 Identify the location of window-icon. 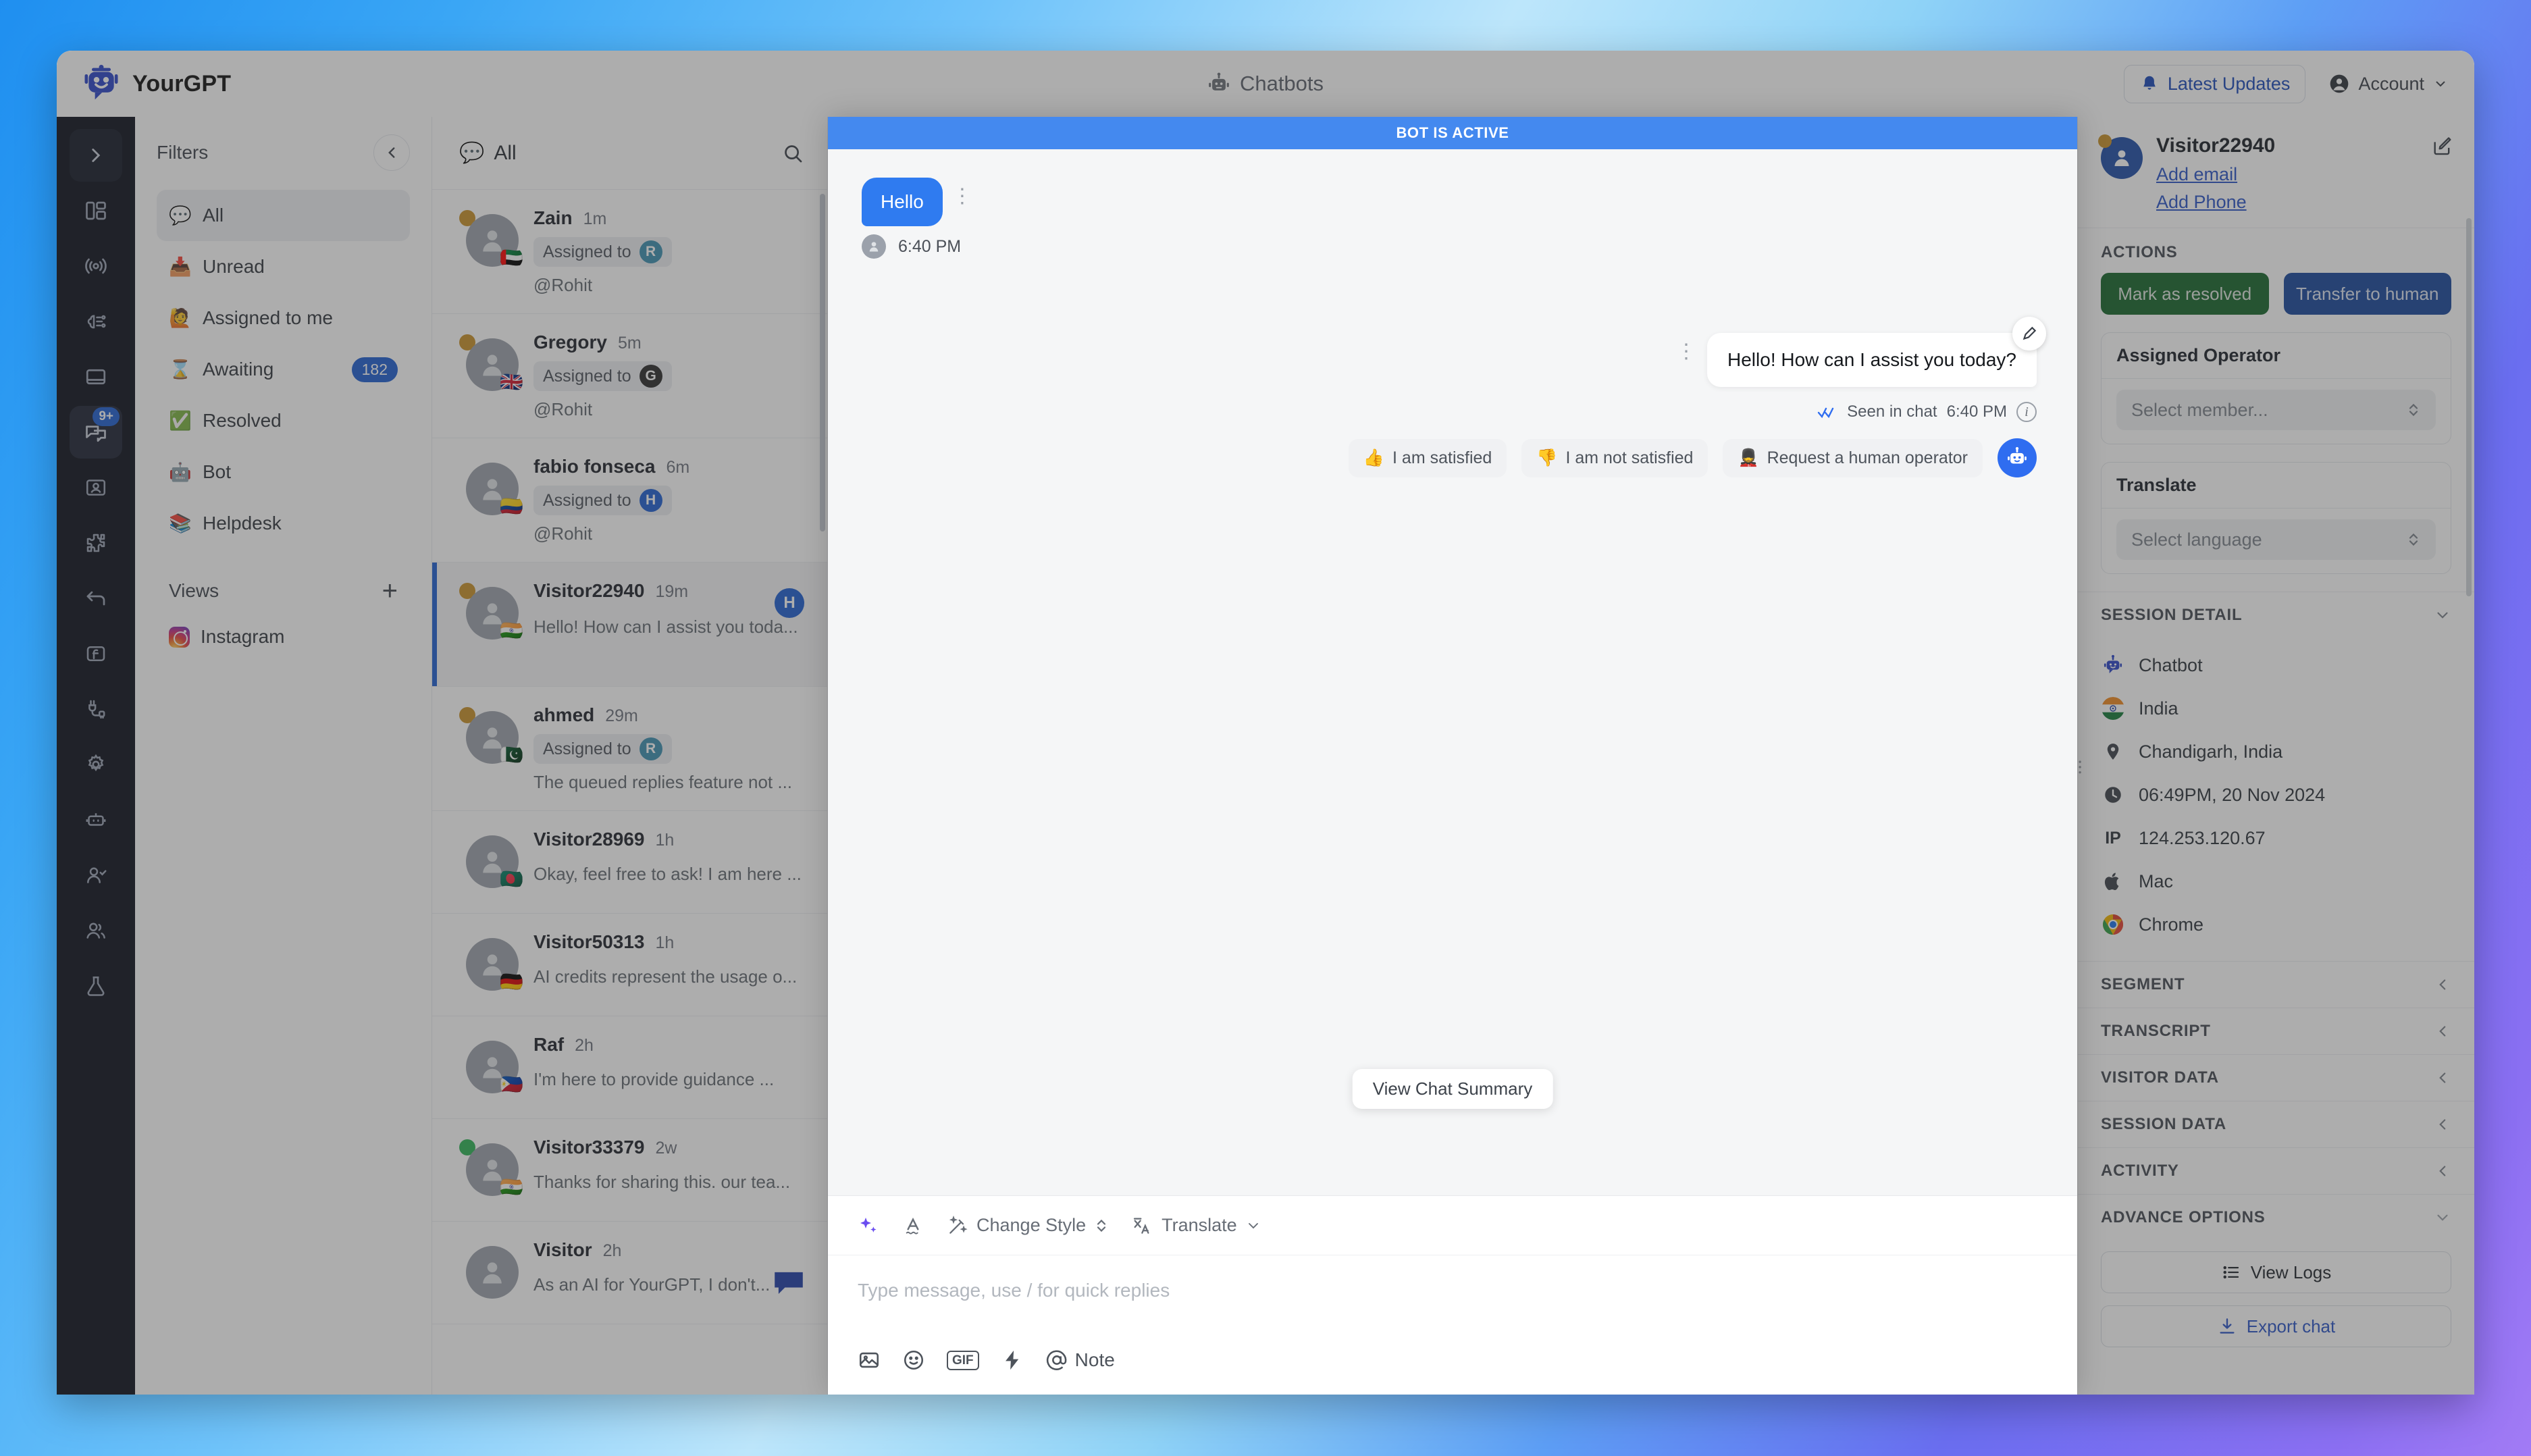
(96, 377).